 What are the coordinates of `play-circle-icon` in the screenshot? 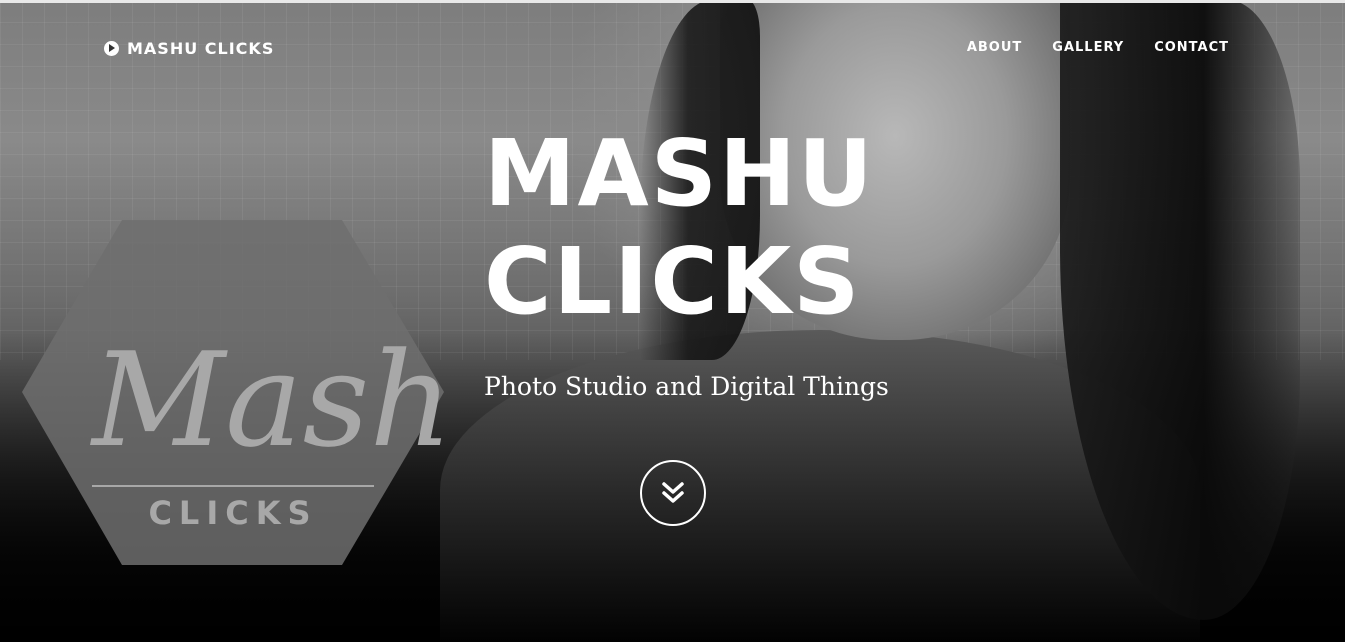 It's located at (111, 48).